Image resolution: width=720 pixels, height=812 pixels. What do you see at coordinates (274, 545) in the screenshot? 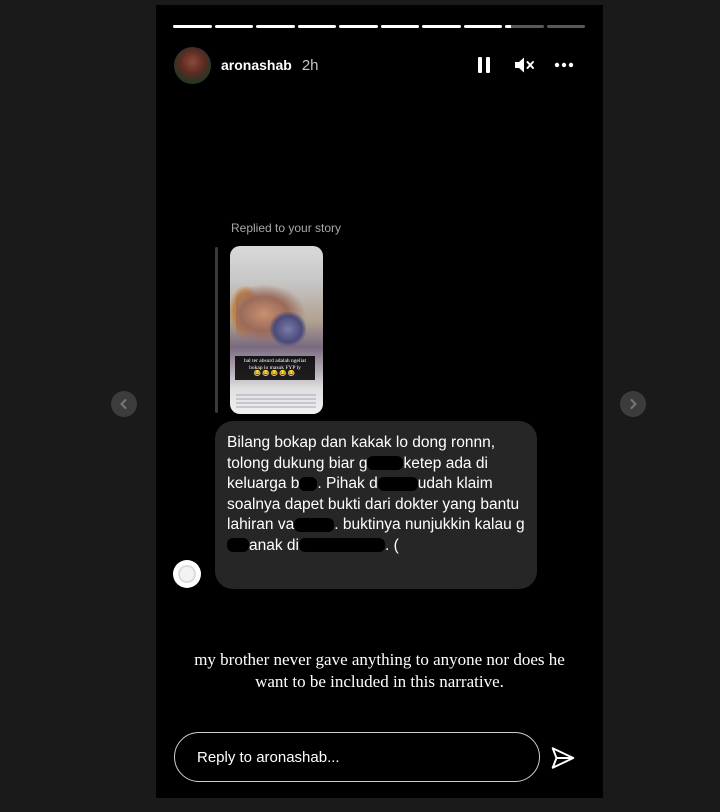
I see `message-text-part: anak di` at bounding box center [274, 545].